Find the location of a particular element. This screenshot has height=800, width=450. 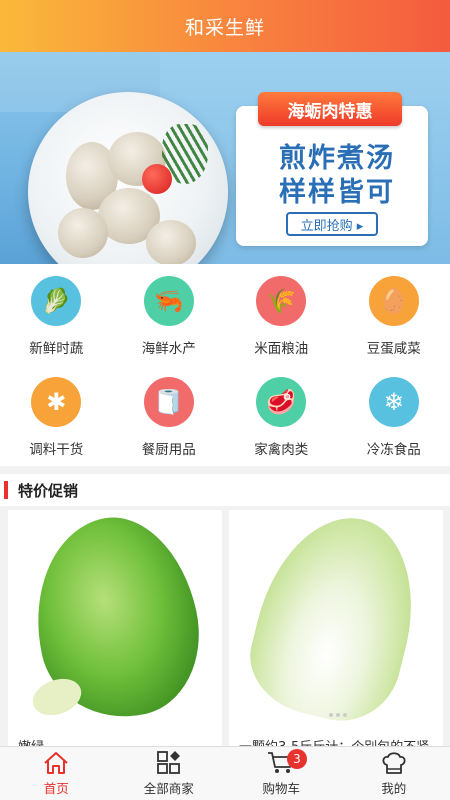

product-name: 一颗约3-5斤斤计：个别包的不紧 is located at coordinates (337, 741).